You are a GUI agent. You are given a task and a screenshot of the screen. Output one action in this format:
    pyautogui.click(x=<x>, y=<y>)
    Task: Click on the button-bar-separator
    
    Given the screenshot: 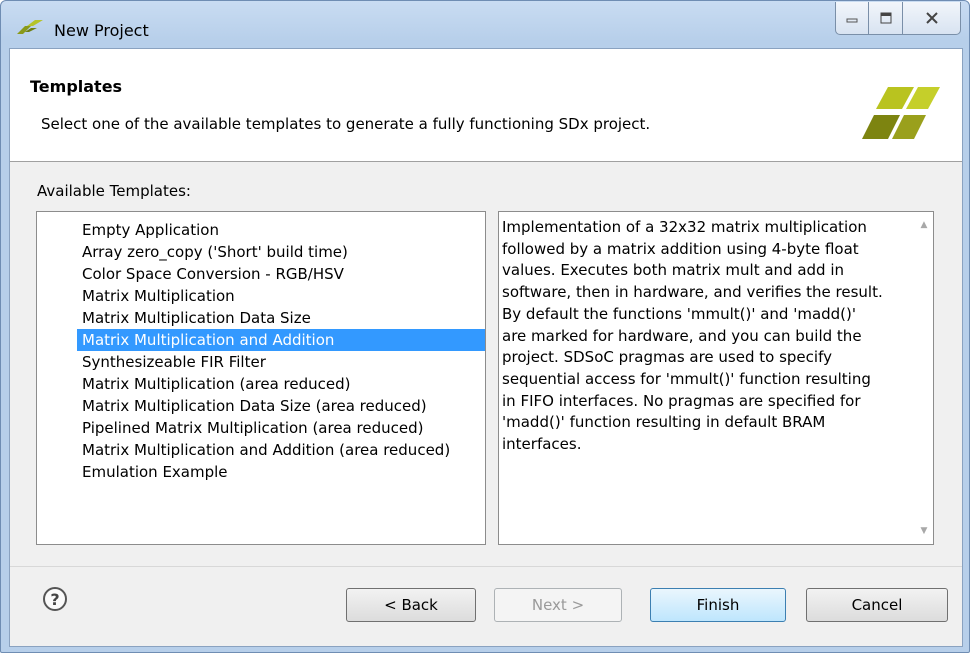 What is the action you would take?
    pyautogui.click(x=486, y=566)
    